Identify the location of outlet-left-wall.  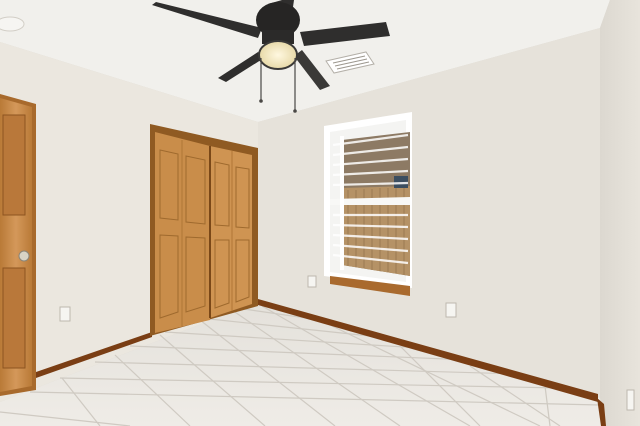
(65, 314).